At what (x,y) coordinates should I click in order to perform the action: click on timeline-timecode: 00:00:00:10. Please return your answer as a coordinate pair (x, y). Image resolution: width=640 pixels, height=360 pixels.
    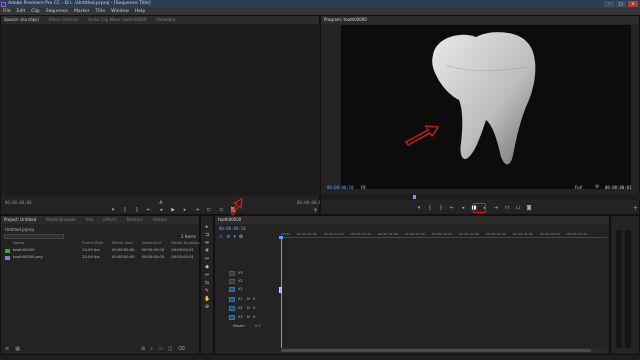
    Looking at the image, I should click on (232, 228).